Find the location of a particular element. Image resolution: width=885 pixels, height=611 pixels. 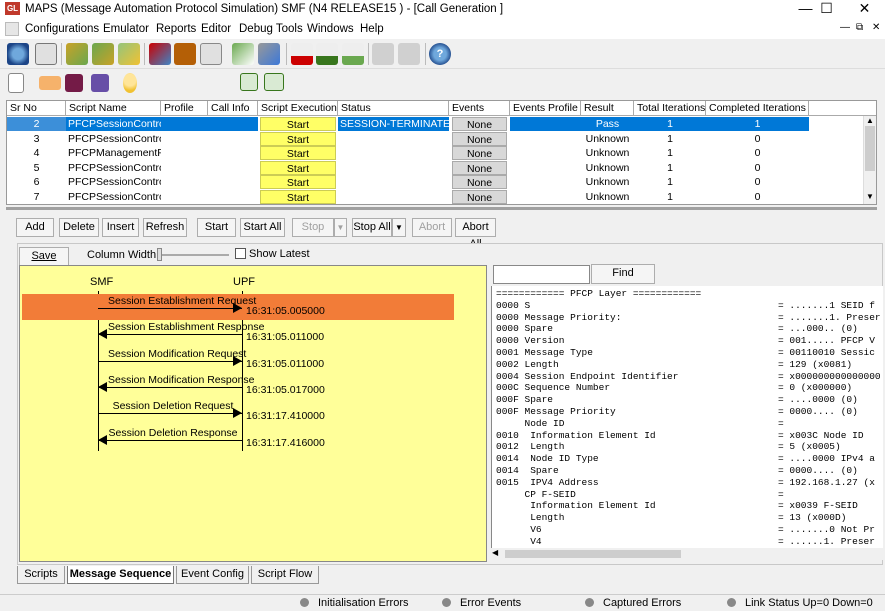

col-header-result: Result is located at coordinates (607, 108).